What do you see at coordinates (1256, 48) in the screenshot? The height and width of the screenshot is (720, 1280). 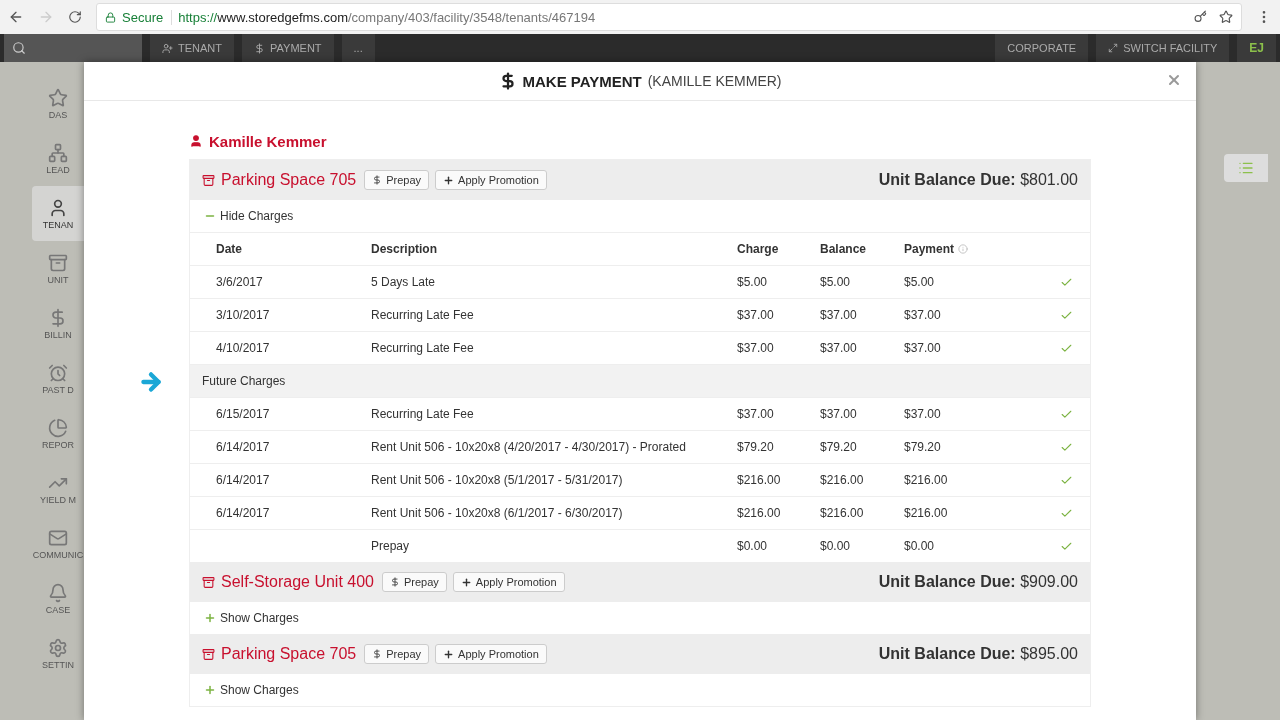 I see `user-initials-button: EJ` at bounding box center [1256, 48].